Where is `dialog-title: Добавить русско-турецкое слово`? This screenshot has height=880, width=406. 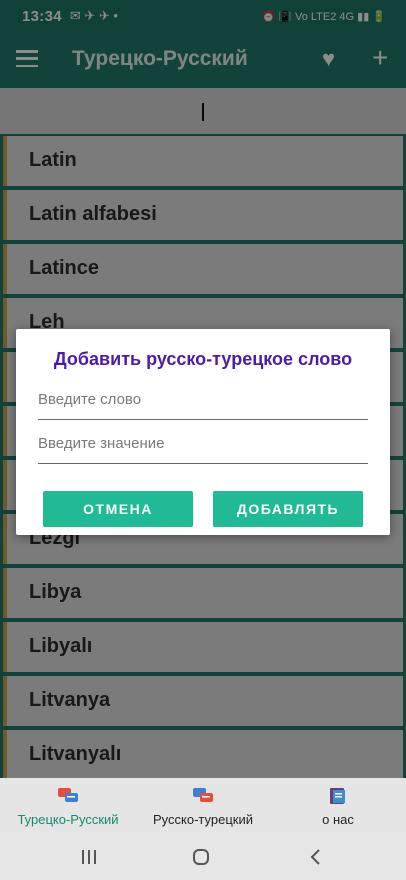
dialog-title: Добавить русско-турецкое слово is located at coordinates (203, 359).